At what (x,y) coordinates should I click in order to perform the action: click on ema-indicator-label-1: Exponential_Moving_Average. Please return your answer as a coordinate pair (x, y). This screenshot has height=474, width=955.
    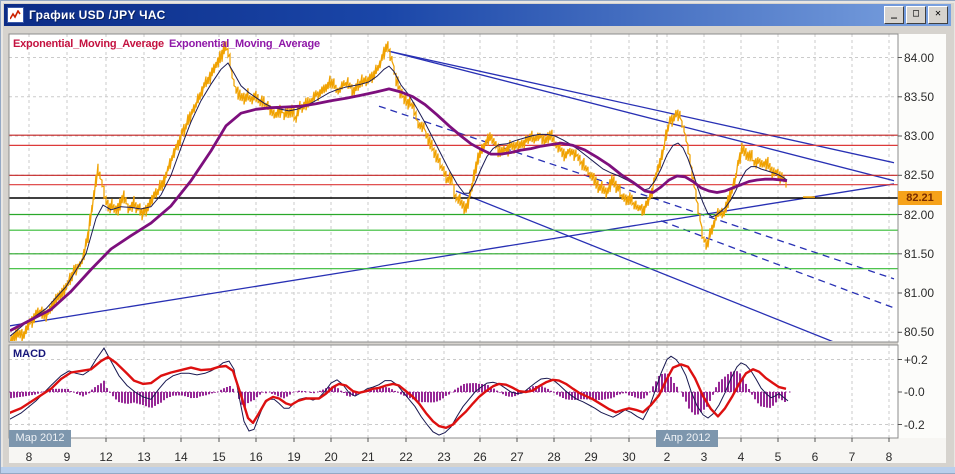
    Looking at the image, I should click on (88, 44).